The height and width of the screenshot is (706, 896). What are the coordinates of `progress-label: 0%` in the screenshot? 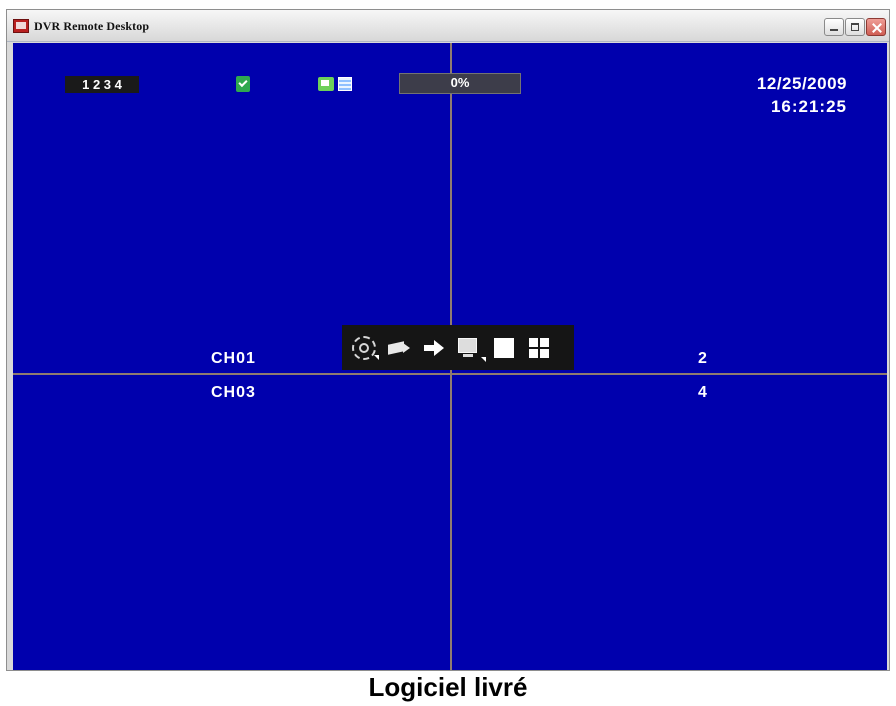 It's located at (460, 82).